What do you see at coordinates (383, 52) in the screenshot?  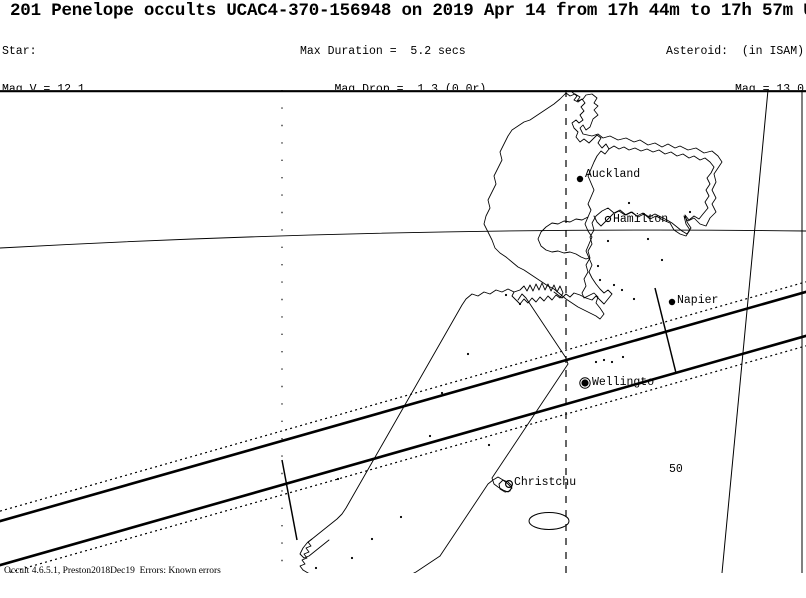 I see `max-duration: Max Duration = 5.2 secs` at bounding box center [383, 52].